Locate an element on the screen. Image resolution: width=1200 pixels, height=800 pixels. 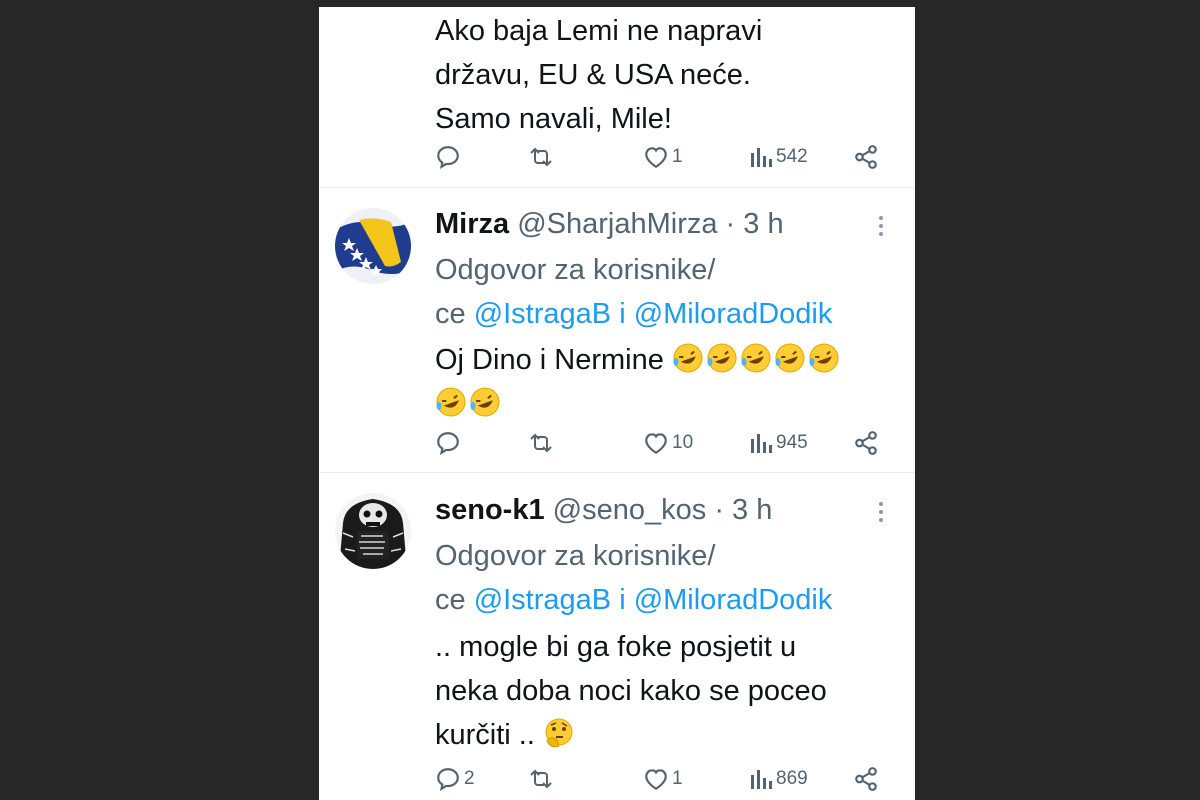
views-button: 869 is located at coordinates (778, 779).